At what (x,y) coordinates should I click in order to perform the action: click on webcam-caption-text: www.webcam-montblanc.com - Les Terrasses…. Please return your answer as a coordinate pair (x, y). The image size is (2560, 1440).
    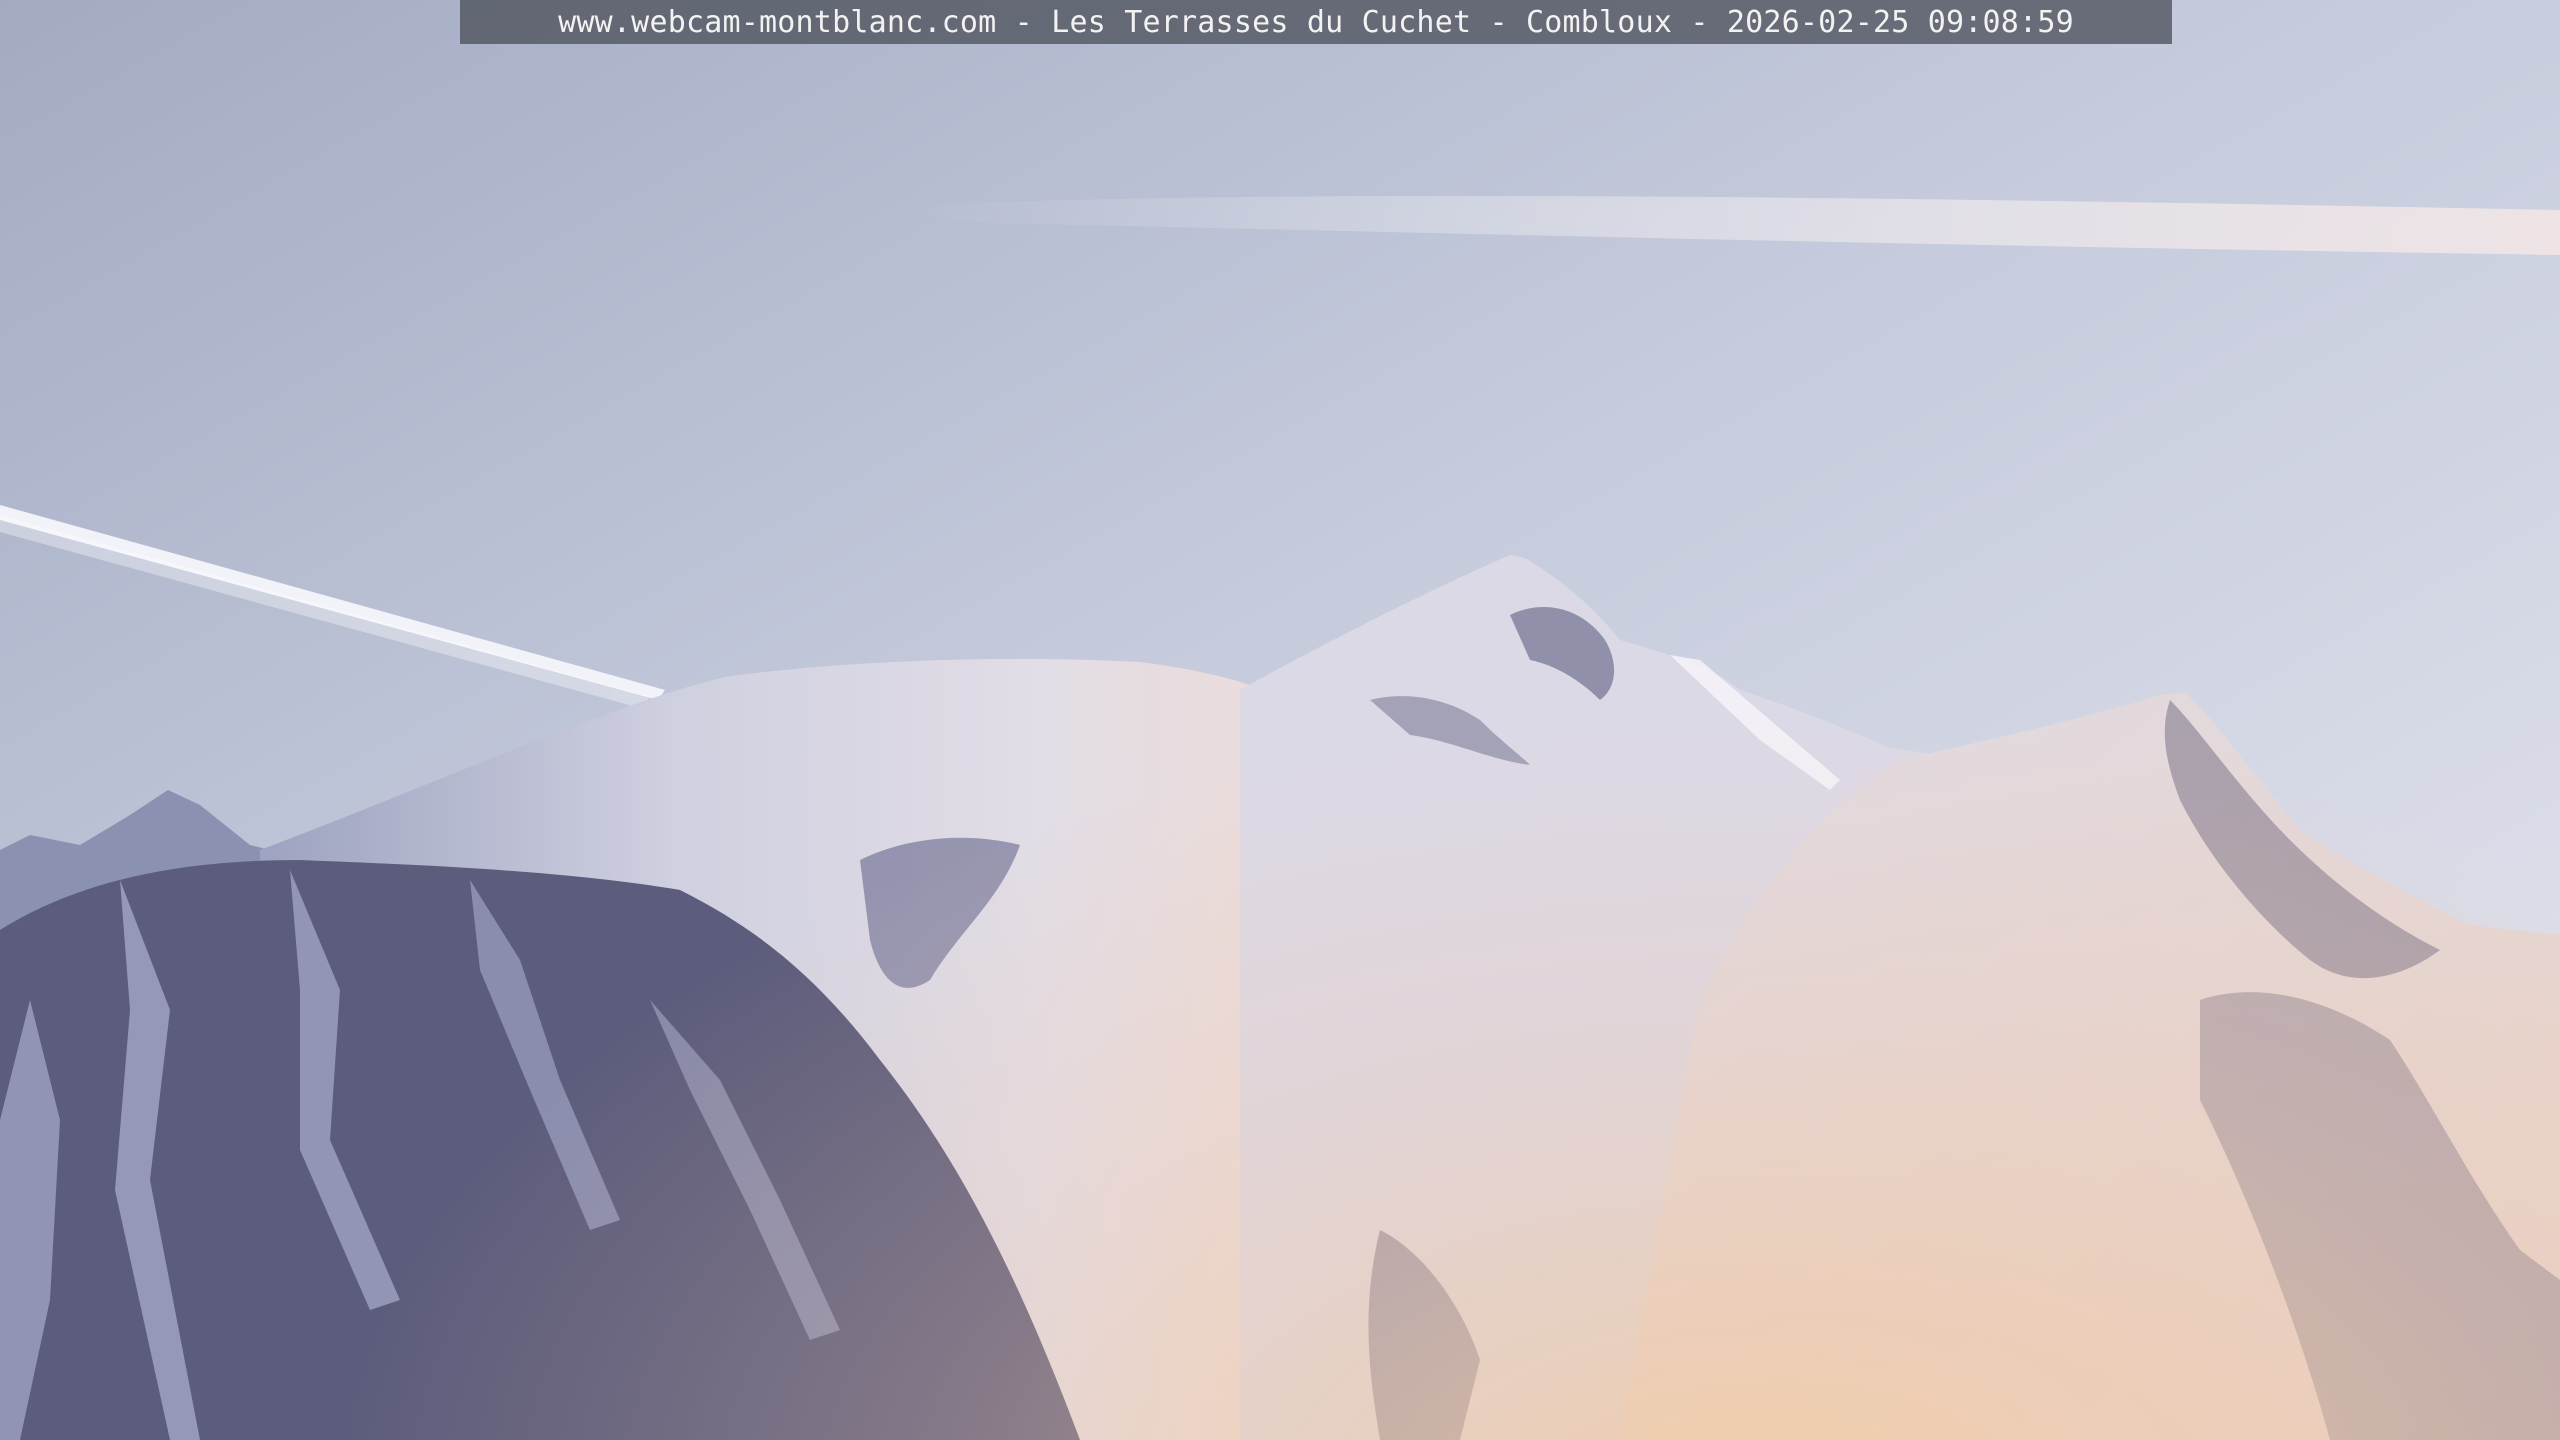
    Looking at the image, I should click on (1316, 22).